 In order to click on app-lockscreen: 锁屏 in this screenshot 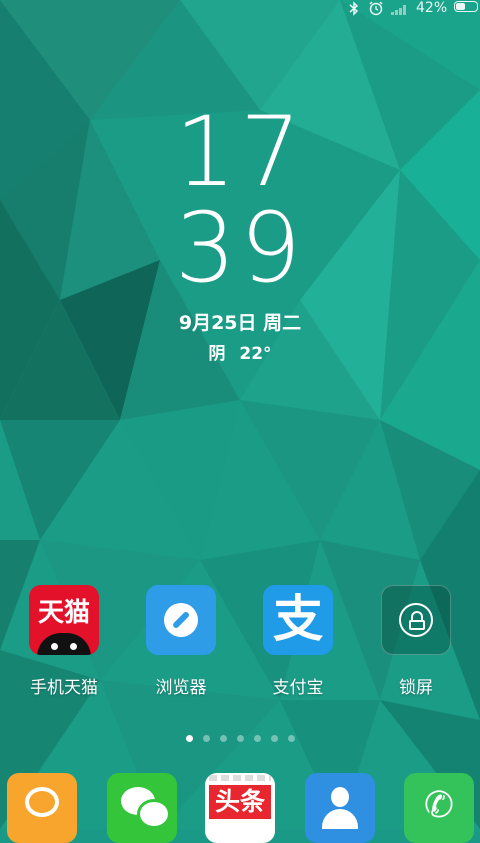, I will do `click(416, 641)`.